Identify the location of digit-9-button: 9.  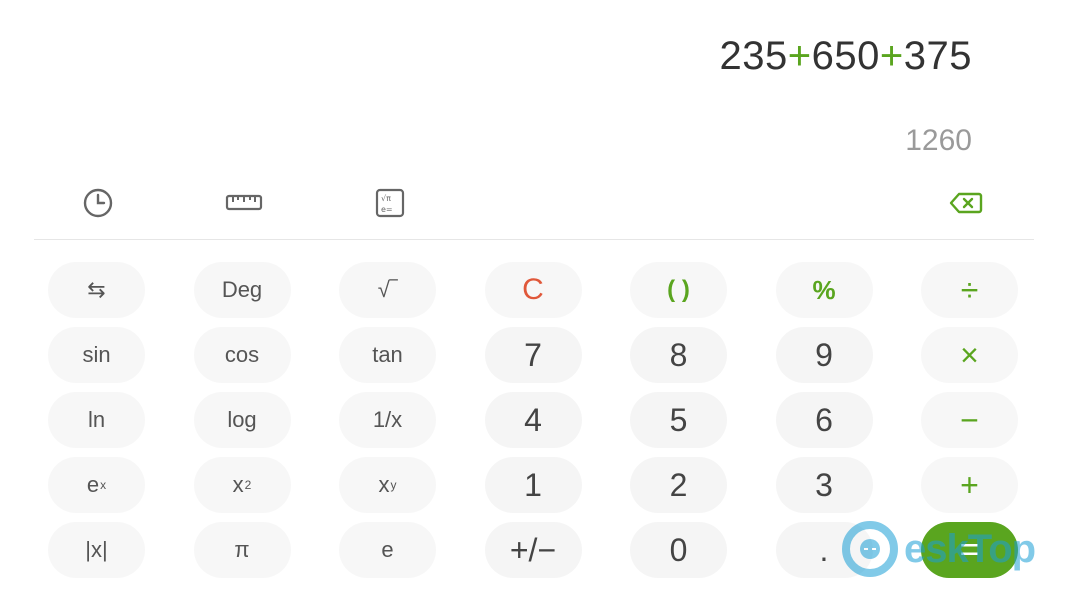
(824, 355).